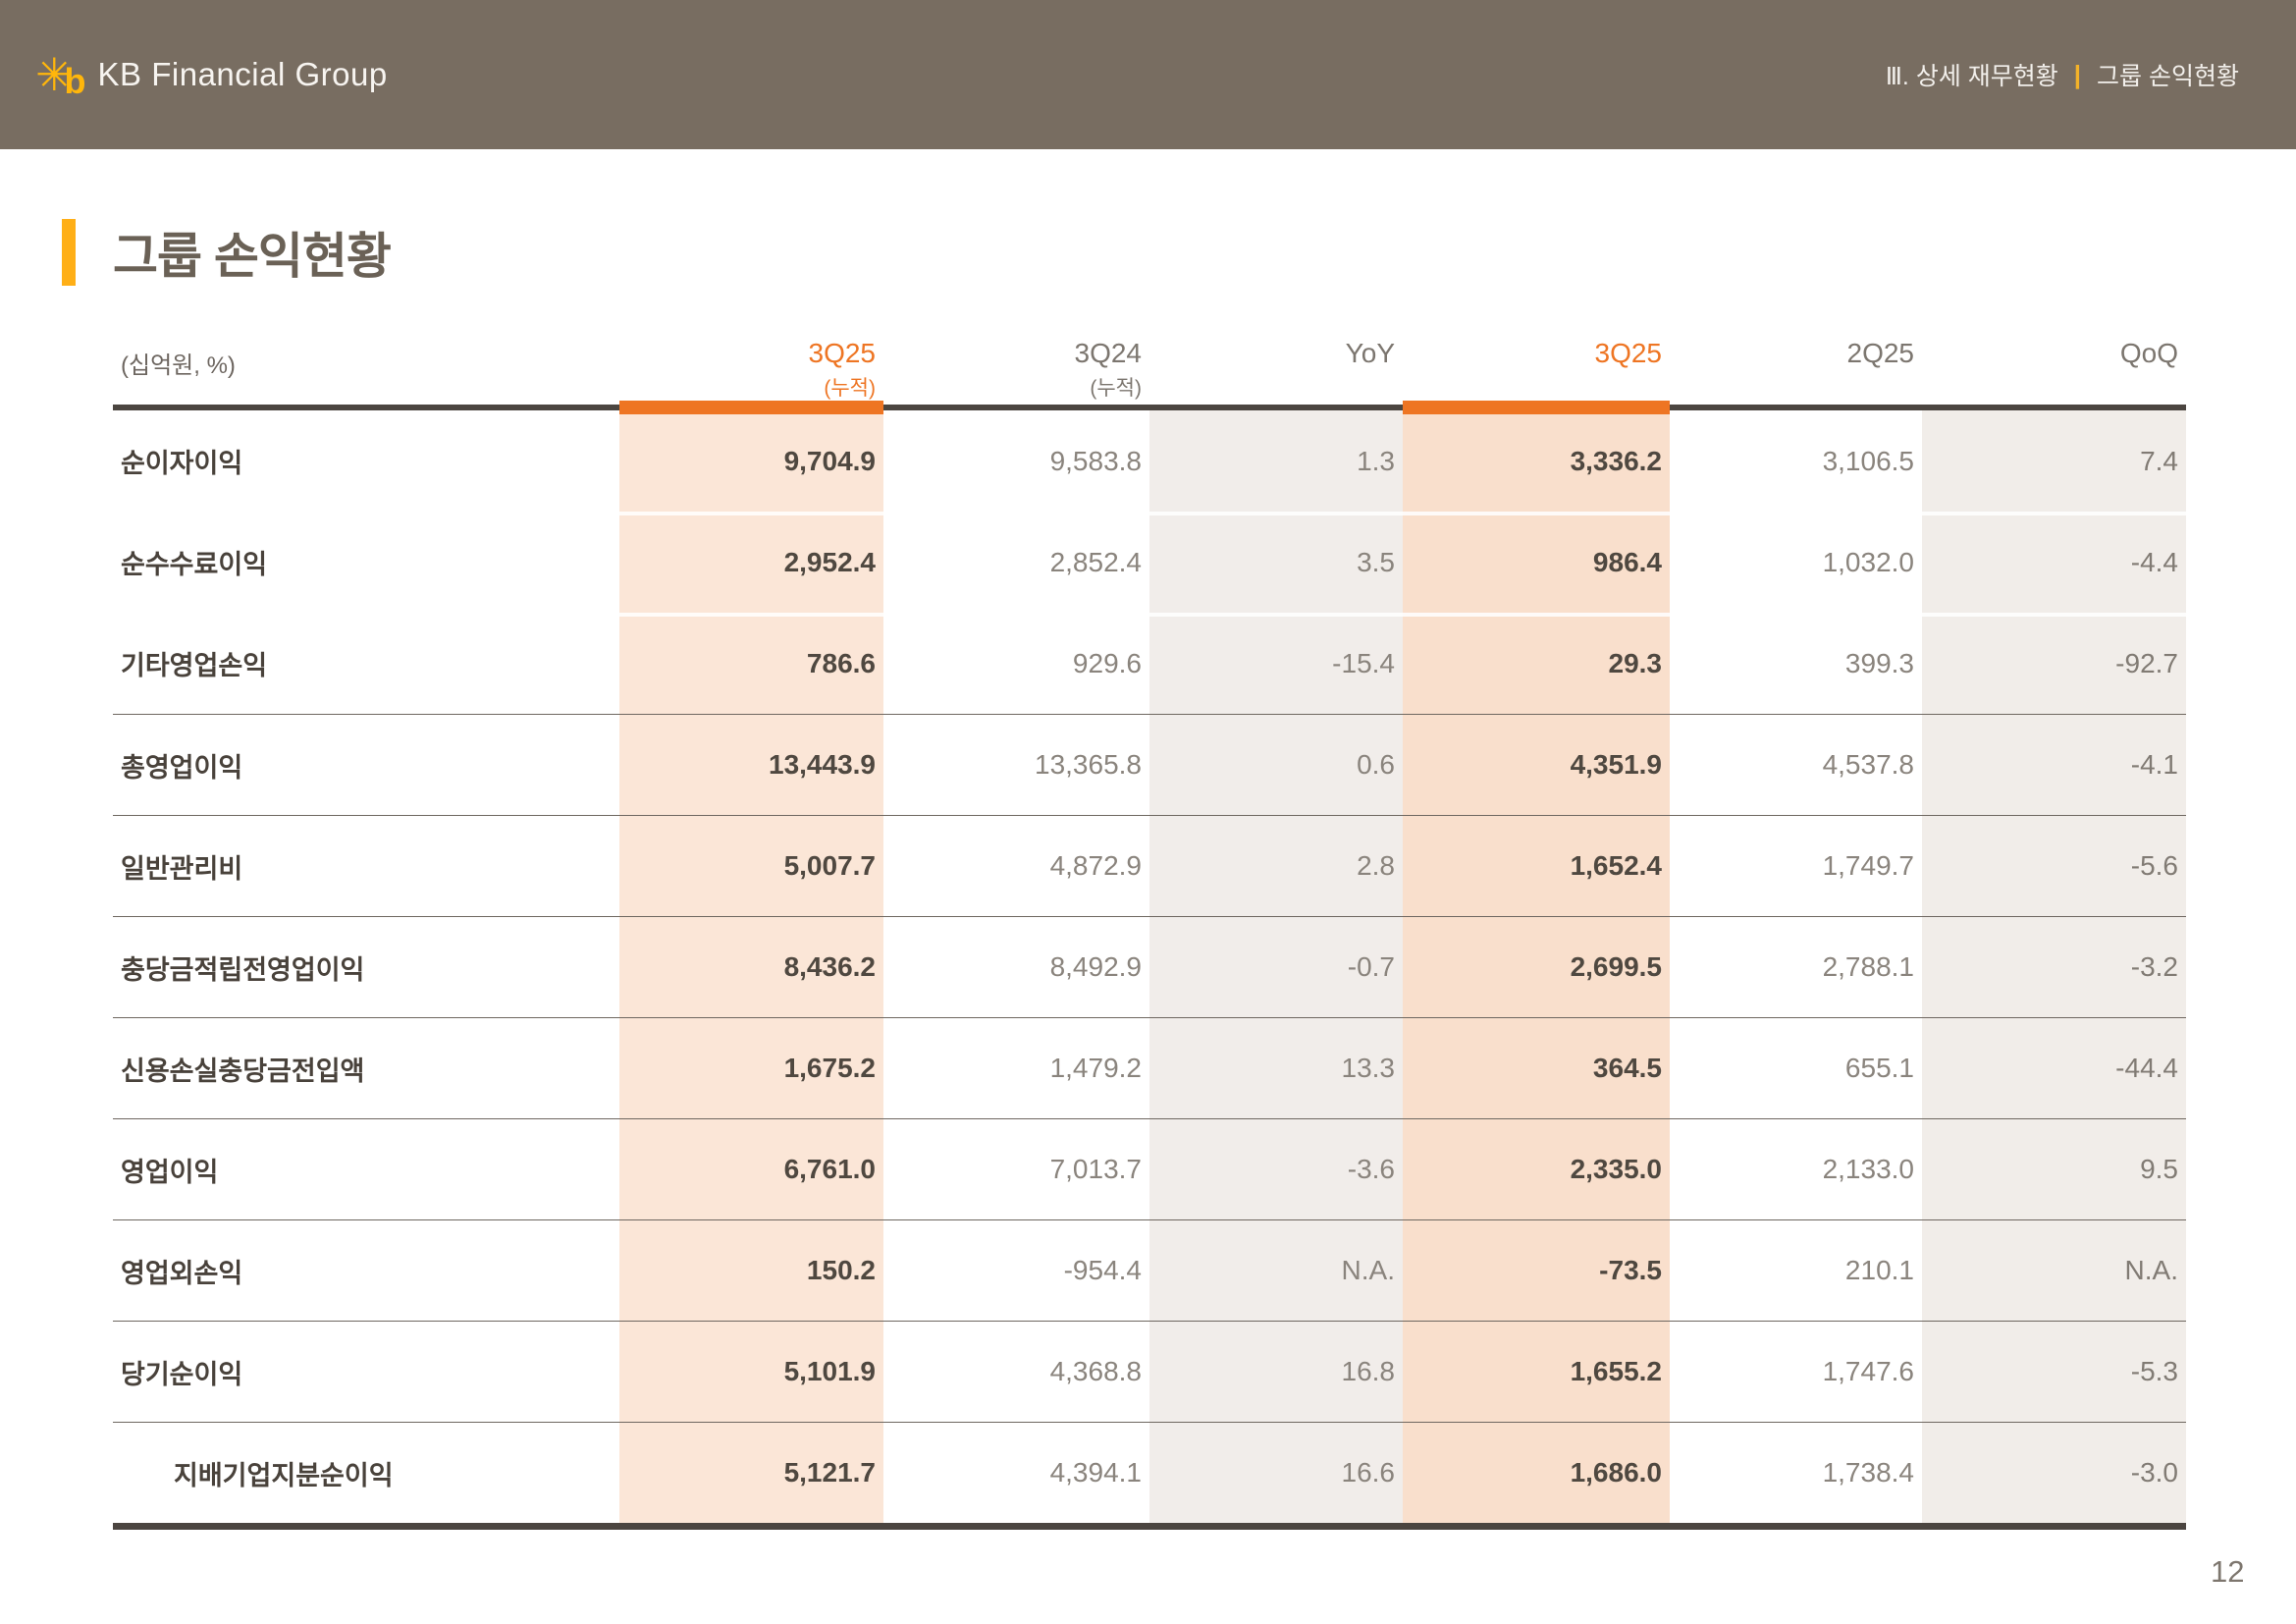 The width and height of the screenshot is (2296, 1624). What do you see at coordinates (1616, 865) in the screenshot?
I see `cell-3q25-quarter: 1,652.4` at bounding box center [1616, 865].